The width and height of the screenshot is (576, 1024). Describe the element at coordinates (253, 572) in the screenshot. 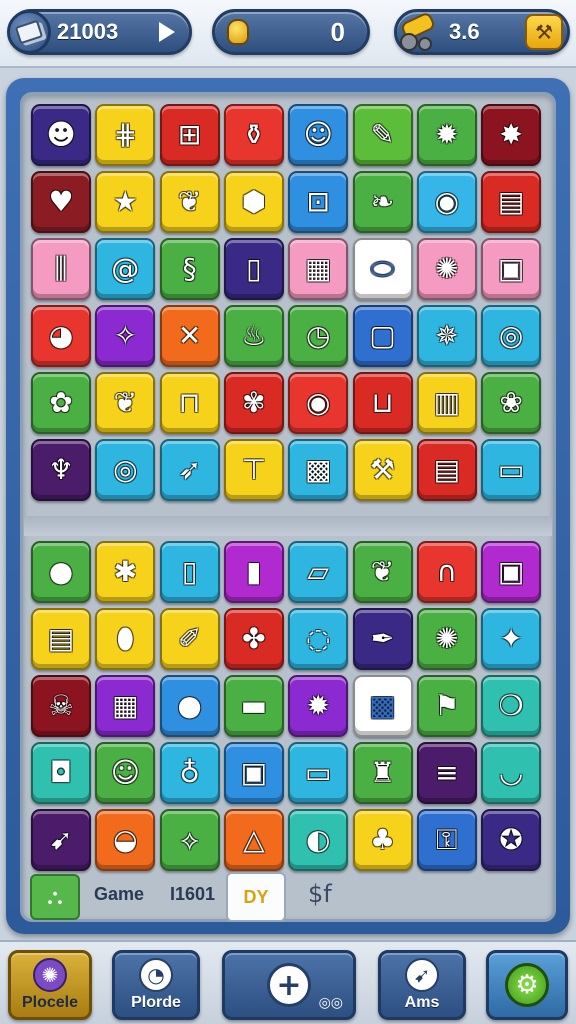

I see `lower-tile-battery: ▮` at that location.